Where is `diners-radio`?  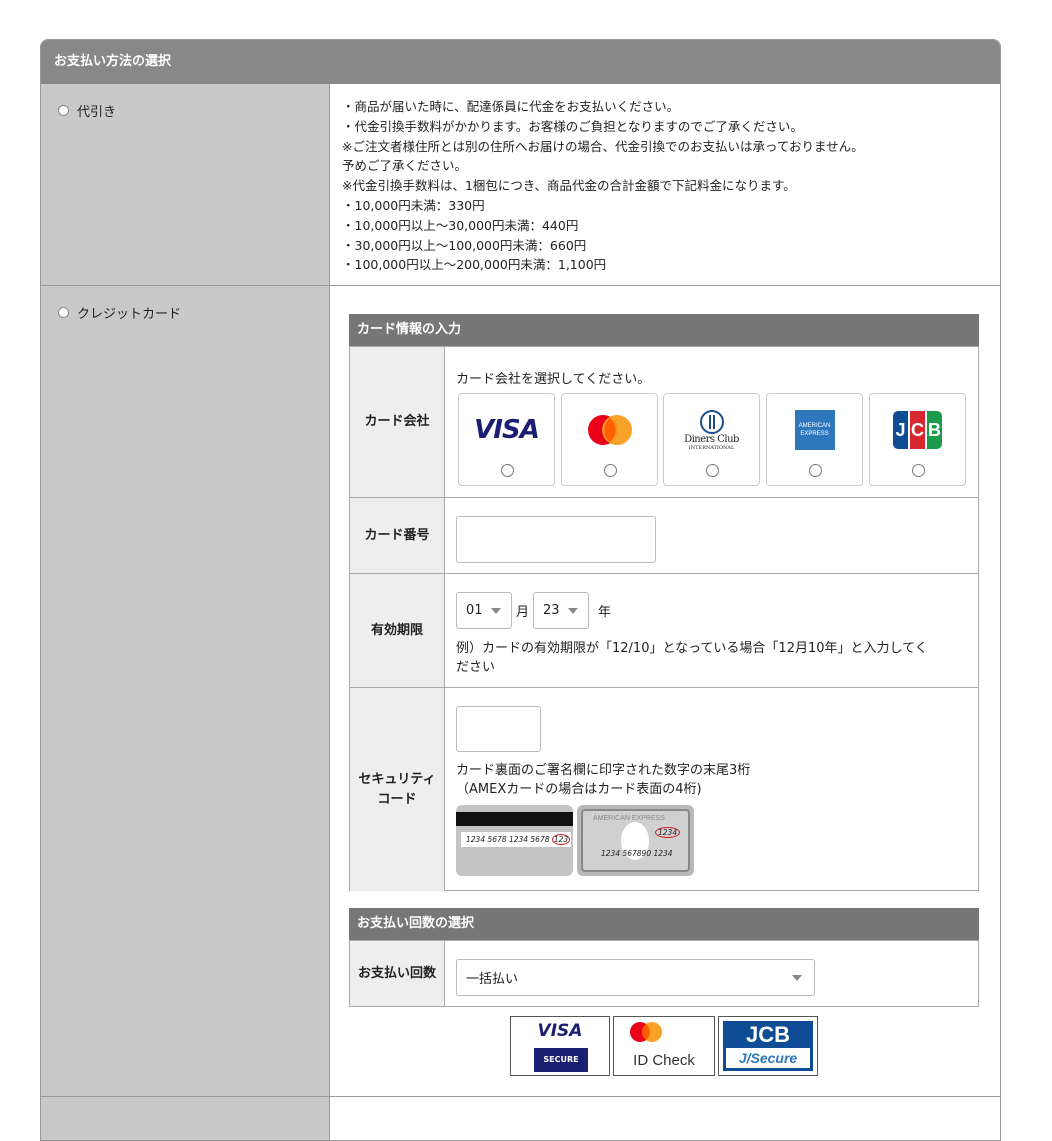
diners-radio is located at coordinates (712, 470).